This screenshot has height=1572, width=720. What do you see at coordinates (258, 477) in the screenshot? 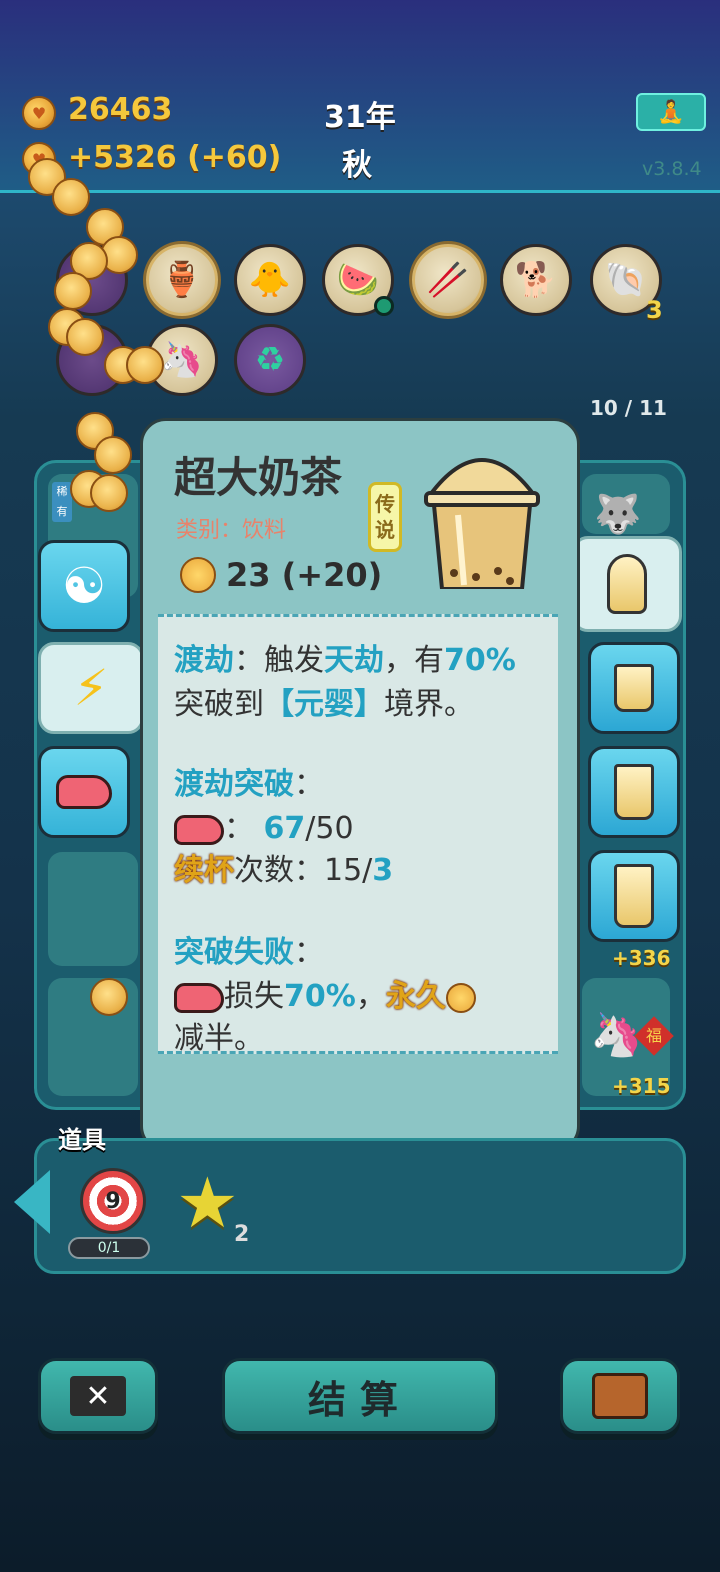
I see `item-title: 超大奶茶` at bounding box center [258, 477].